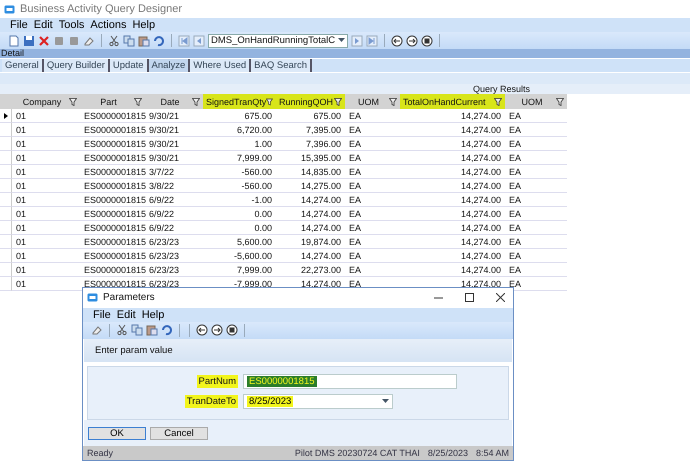 The image size is (690, 465). What do you see at coordinates (221, 65) in the screenshot?
I see `tab: Where Used` at bounding box center [221, 65].